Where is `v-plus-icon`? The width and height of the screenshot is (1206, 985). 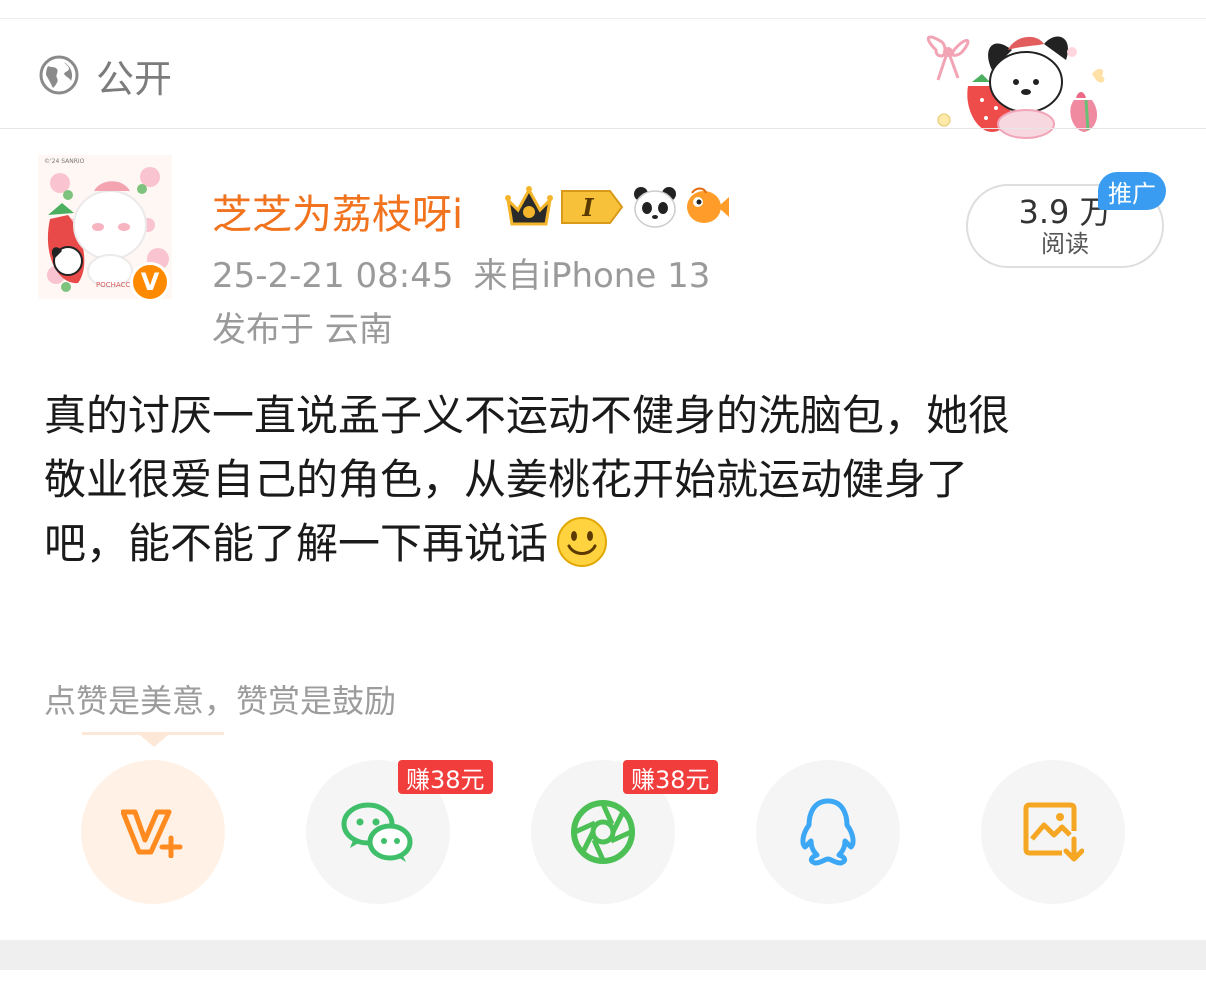 v-plus-icon is located at coordinates (152, 833).